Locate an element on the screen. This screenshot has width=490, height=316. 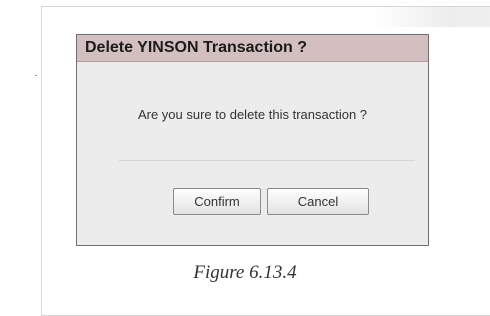
dialog-divider is located at coordinates (267, 160).